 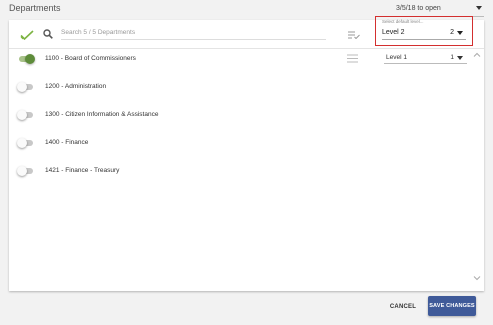 What do you see at coordinates (244, 60) in the screenshot?
I see `department-row: 1100 - Board of Commissioners Level 1 1` at bounding box center [244, 60].